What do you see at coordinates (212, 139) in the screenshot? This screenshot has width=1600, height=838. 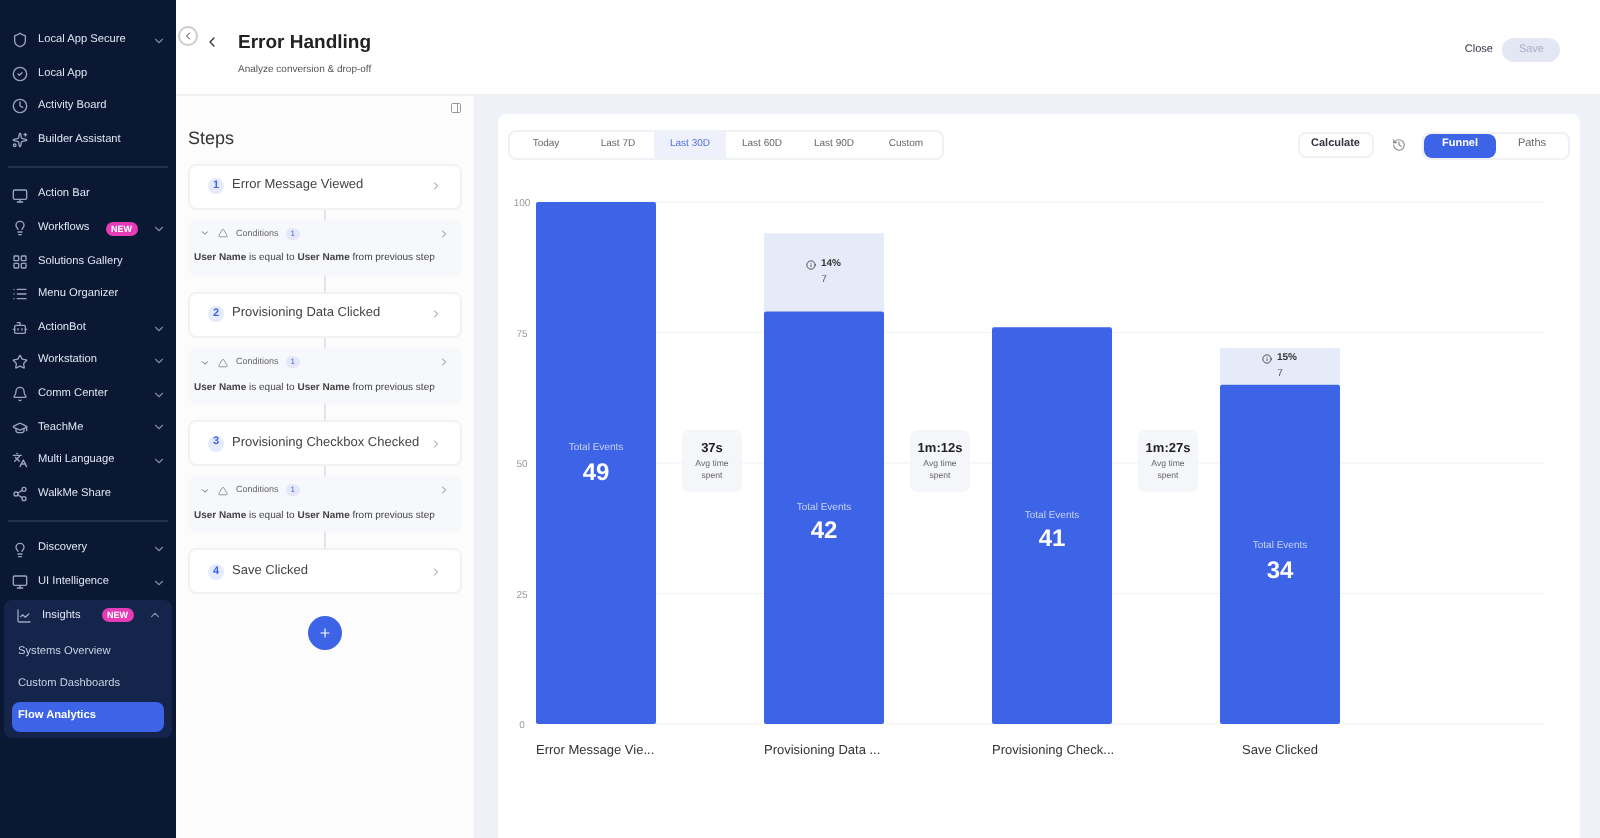 I see `steps-title: Steps` at bounding box center [212, 139].